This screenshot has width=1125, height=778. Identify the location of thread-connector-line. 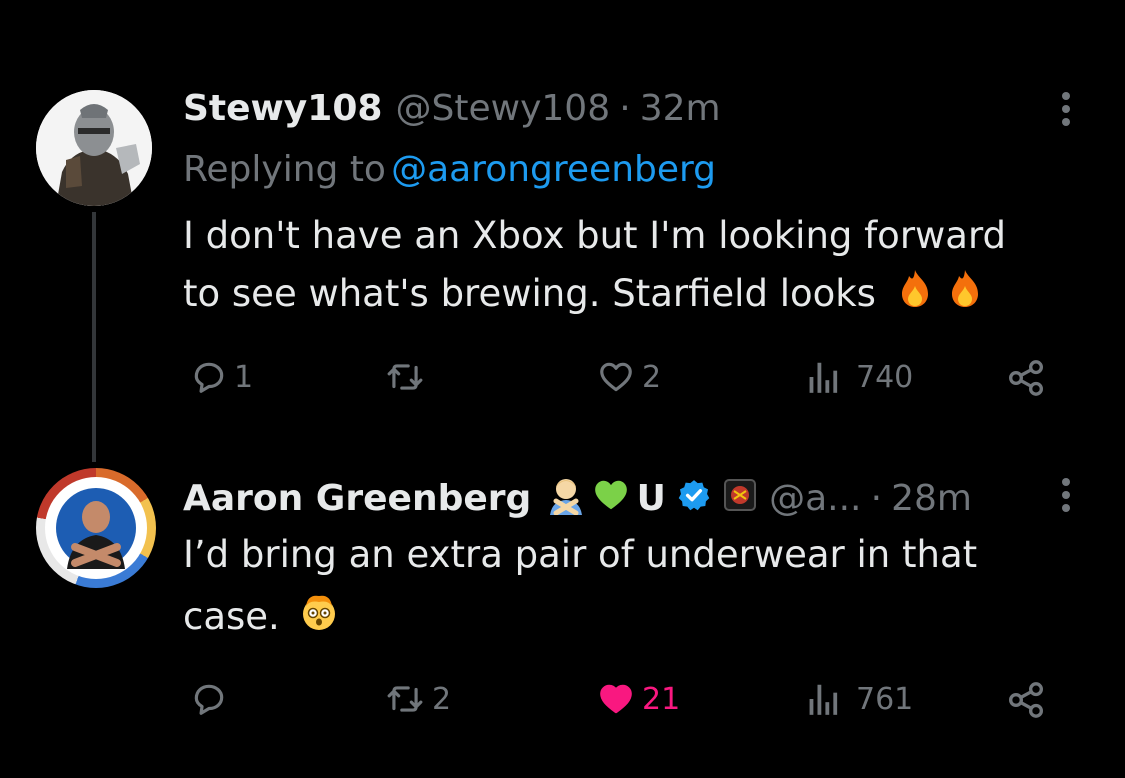
(94, 337).